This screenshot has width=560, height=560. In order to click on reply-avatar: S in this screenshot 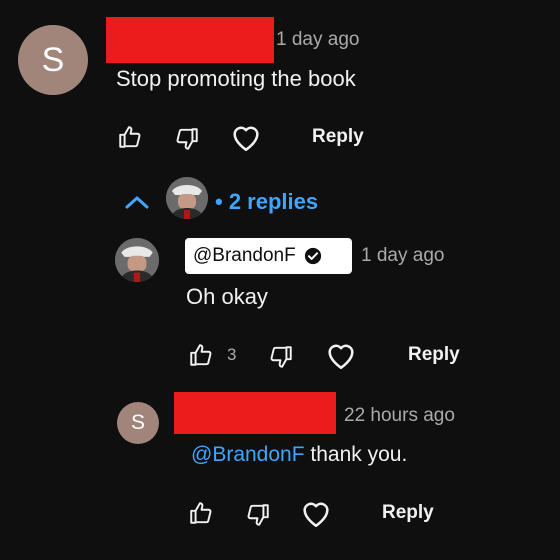, I will do `click(138, 423)`.